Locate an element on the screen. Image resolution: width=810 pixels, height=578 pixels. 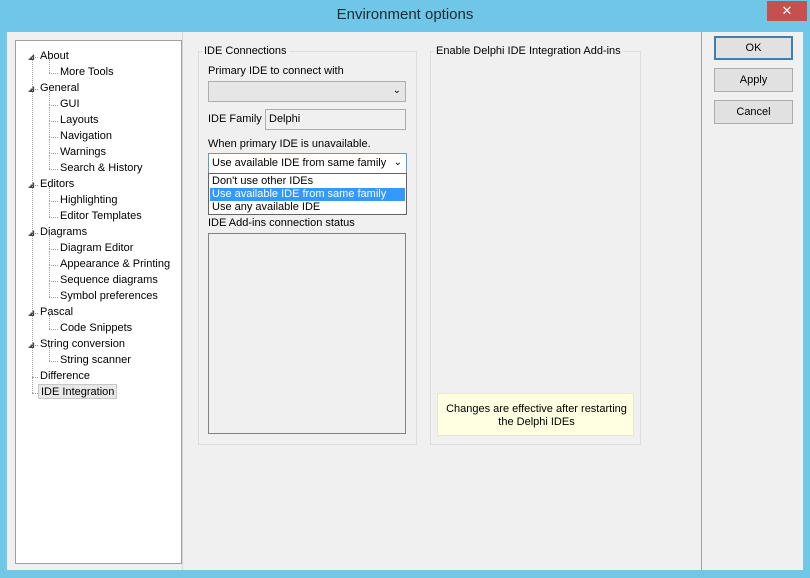
tree-item: GUI is located at coordinates (70, 104).